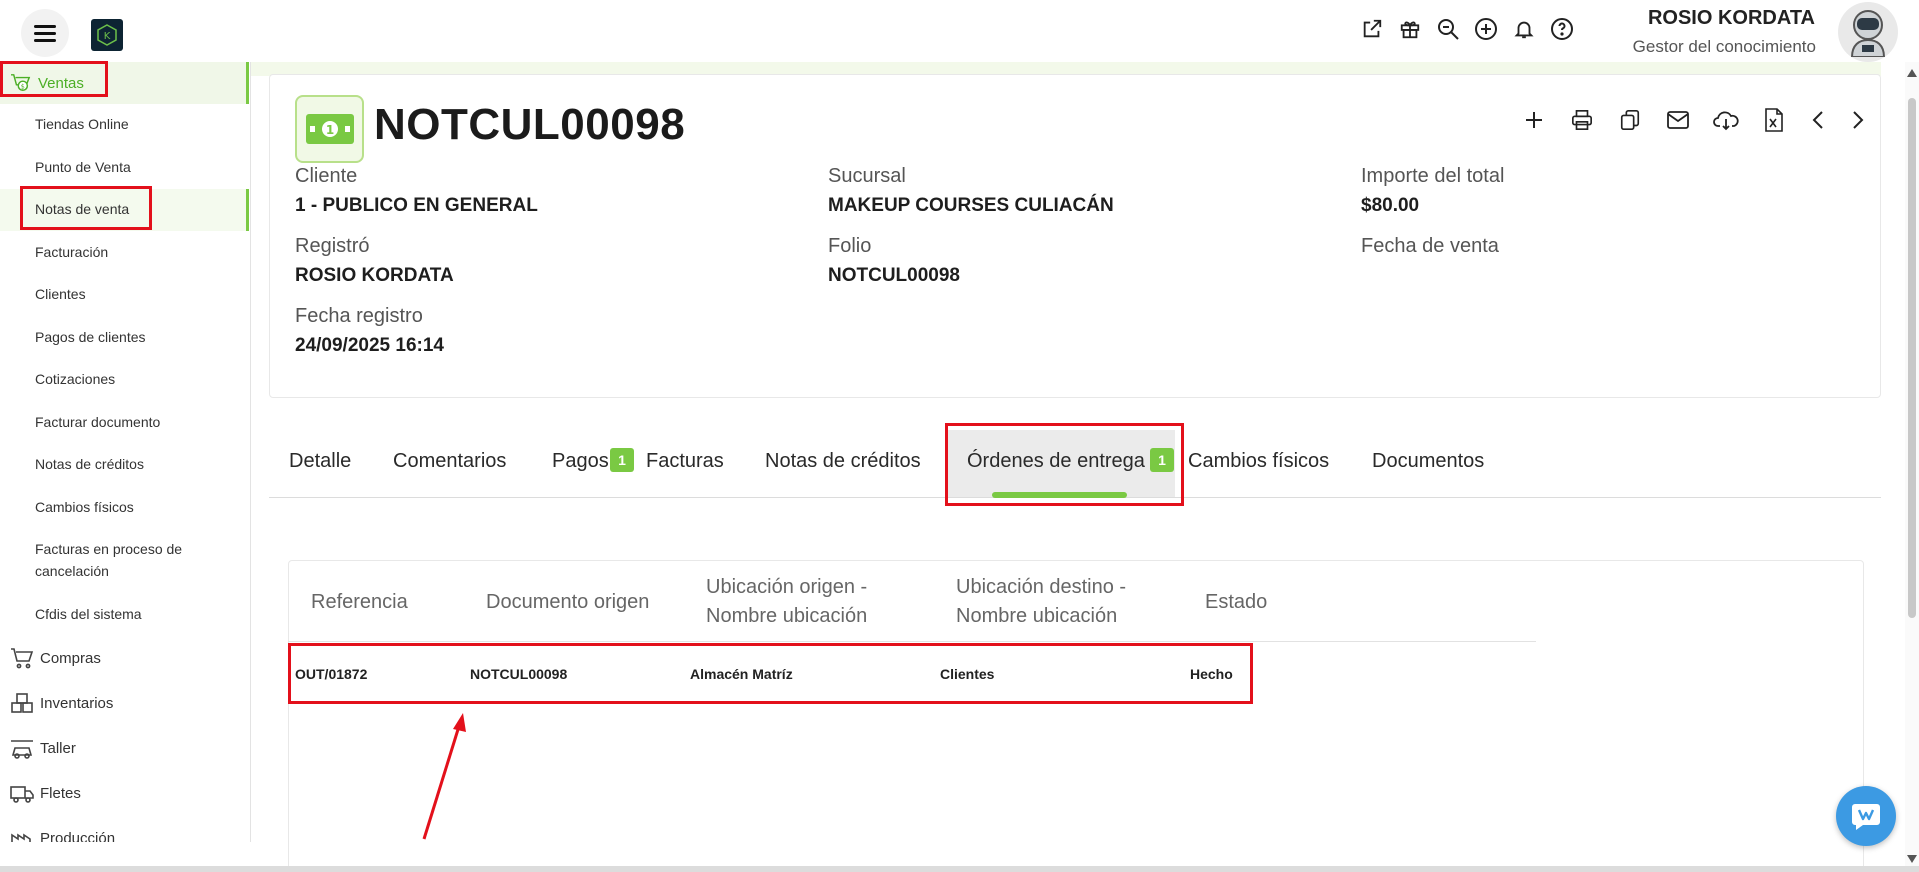  What do you see at coordinates (850, 246) in the screenshot?
I see `folio-label: Folio` at bounding box center [850, 246].